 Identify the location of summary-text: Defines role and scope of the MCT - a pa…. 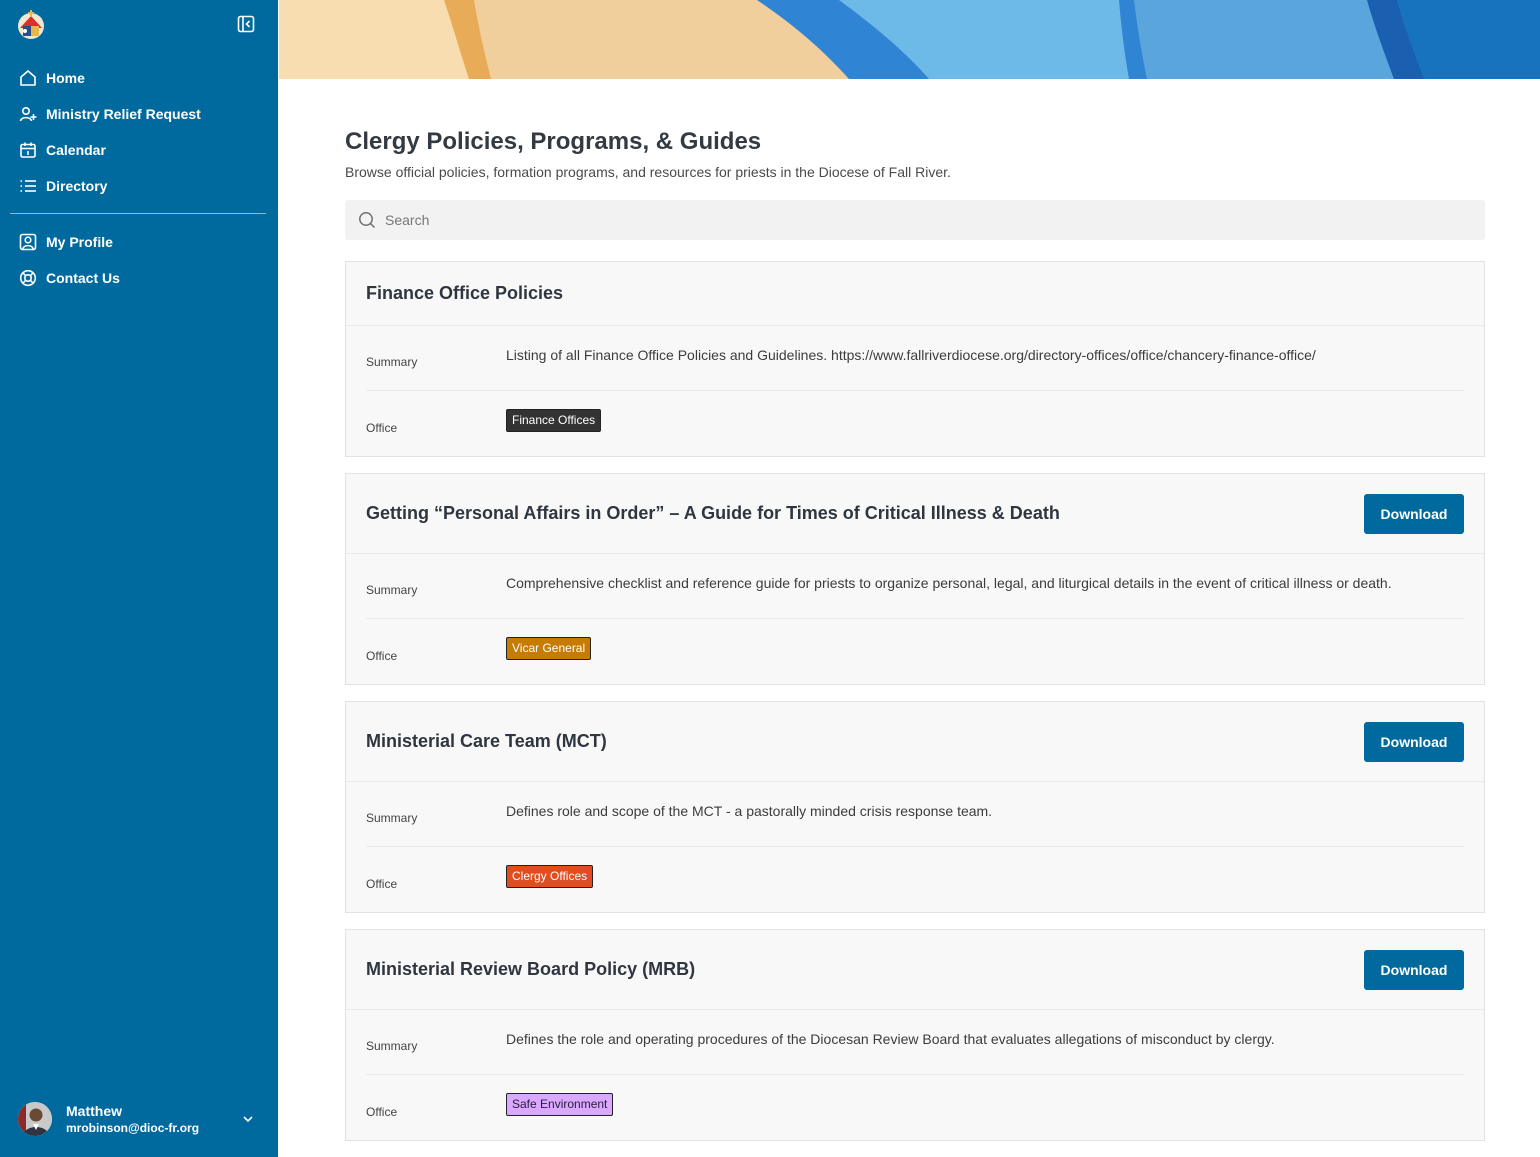
(749, 811).